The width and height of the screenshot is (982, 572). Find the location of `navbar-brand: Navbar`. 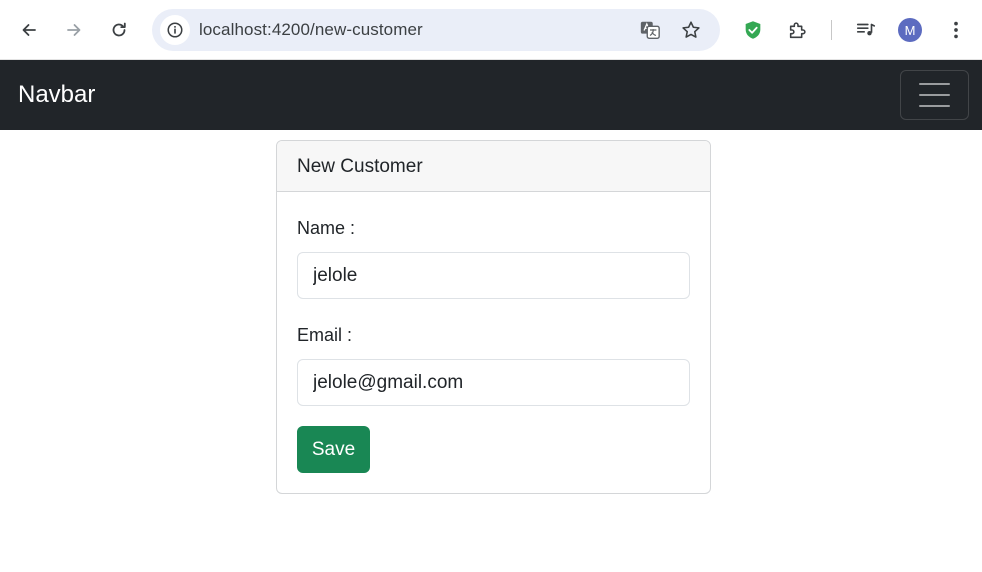

navbar-brand: Navbar is located at coordinates (56, 95).